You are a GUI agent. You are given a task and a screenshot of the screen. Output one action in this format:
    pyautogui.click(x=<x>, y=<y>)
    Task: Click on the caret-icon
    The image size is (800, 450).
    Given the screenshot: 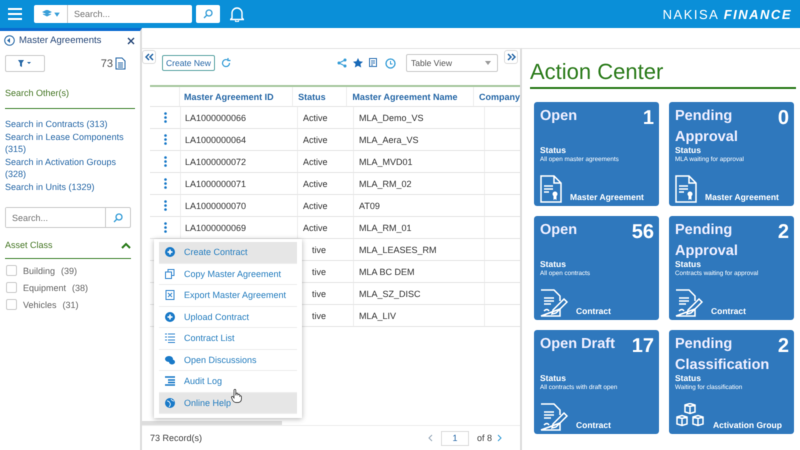 What is the action you would take?
    pyautogui.click(x=488, y=63)
    